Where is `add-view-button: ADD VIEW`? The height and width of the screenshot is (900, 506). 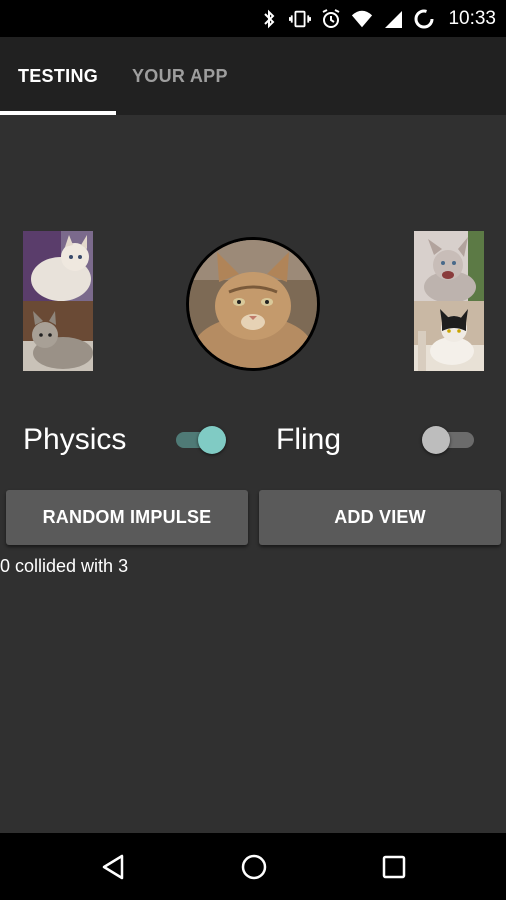 add-view-button: ADD VIEW is located at coordinates (380, 517).